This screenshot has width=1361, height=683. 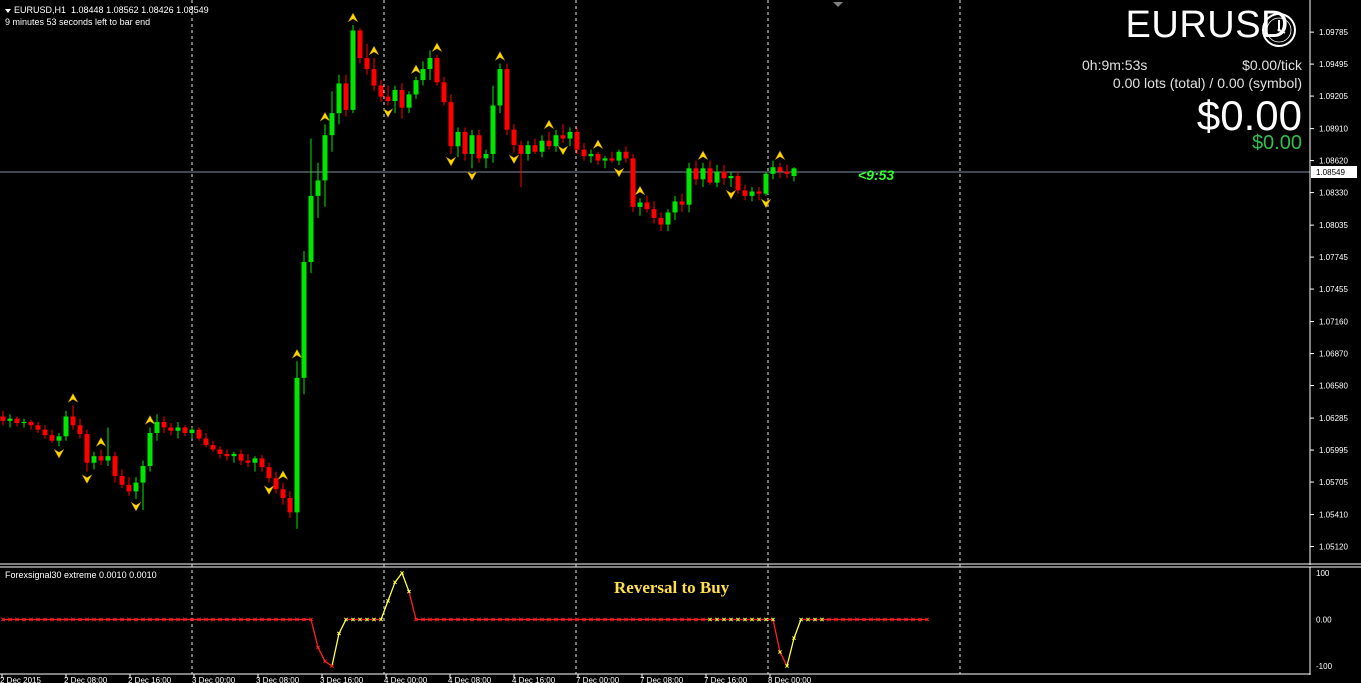 What do you see at coordinates (662, 679) in the screenshot?
I see `date-tick-label: 7 Dec 08:00` at bounding box center [662, 679].